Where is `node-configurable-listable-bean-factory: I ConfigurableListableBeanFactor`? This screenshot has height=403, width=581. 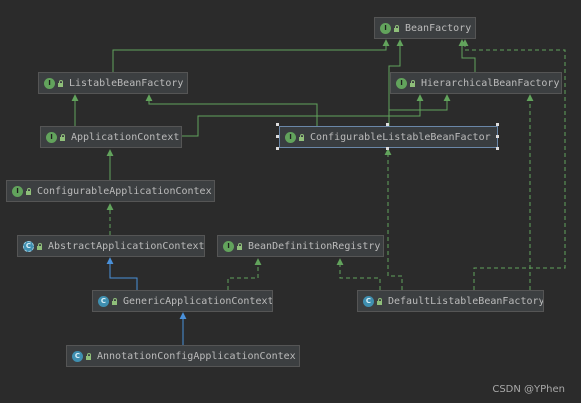
node-configurable-listable-bean-factory: I ConfigurableListableBeanFactor is located at coordinates (388, 137).